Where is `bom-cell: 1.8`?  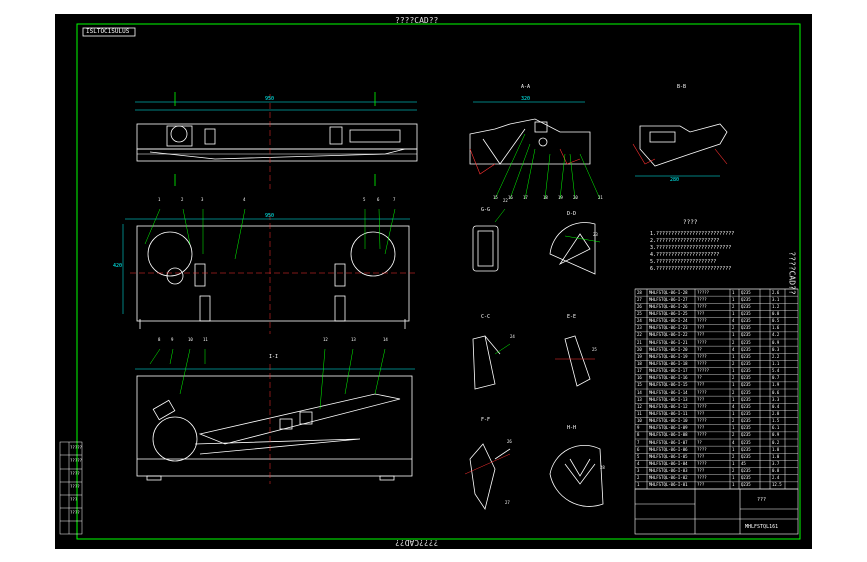
bom-cell: 1.8 is located at coordinates (776, 449).